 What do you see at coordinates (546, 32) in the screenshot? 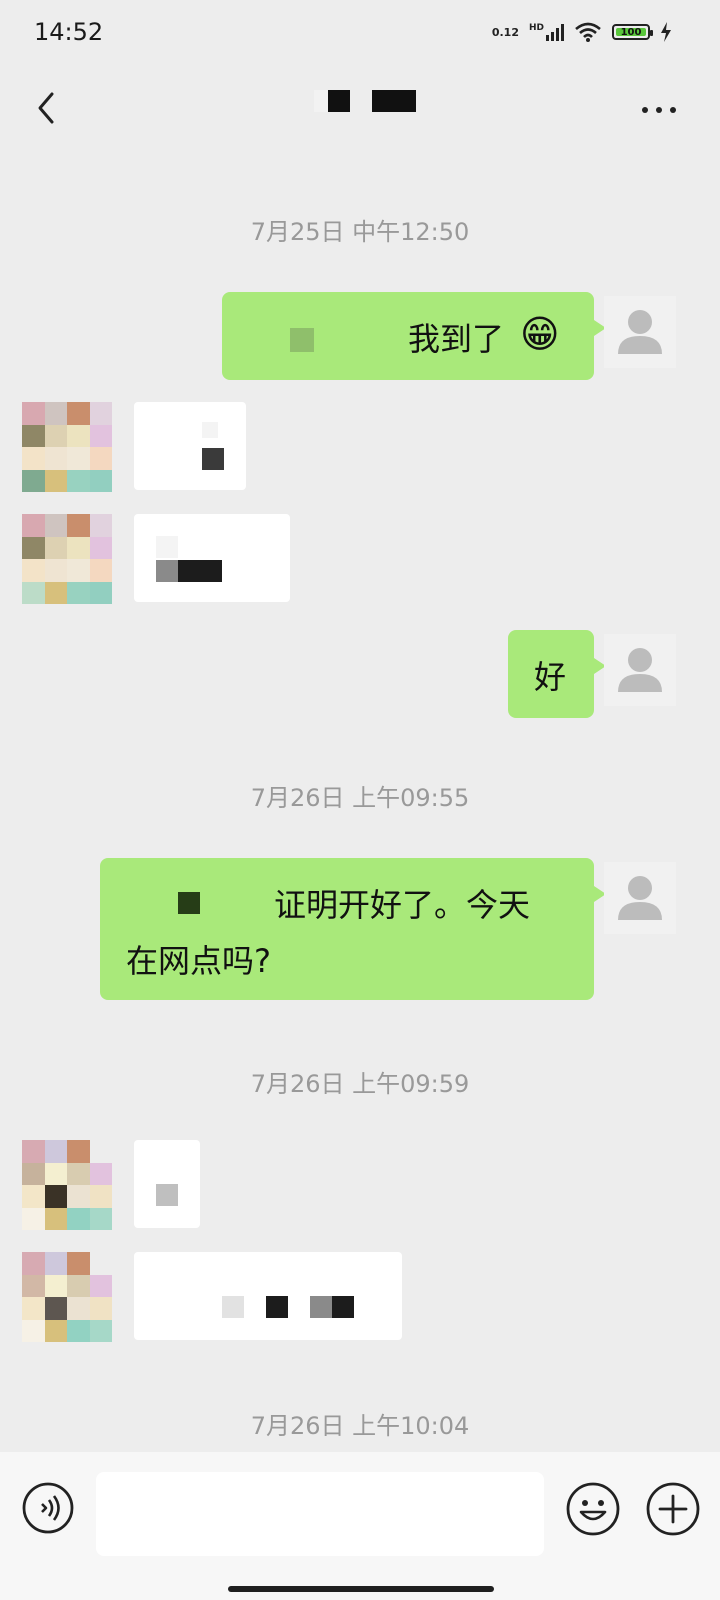
I see `signal-icon: HD` at bounding box center [546, 32].